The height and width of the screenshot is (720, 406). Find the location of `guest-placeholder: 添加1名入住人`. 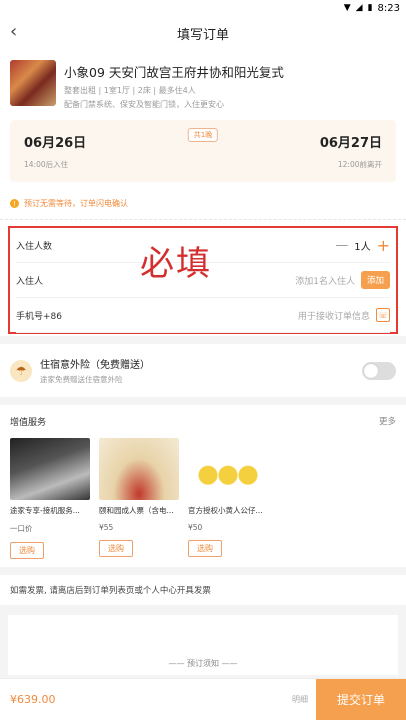

guest-placeholder: 添加1名入住人 is located at coordinates (325, 280).